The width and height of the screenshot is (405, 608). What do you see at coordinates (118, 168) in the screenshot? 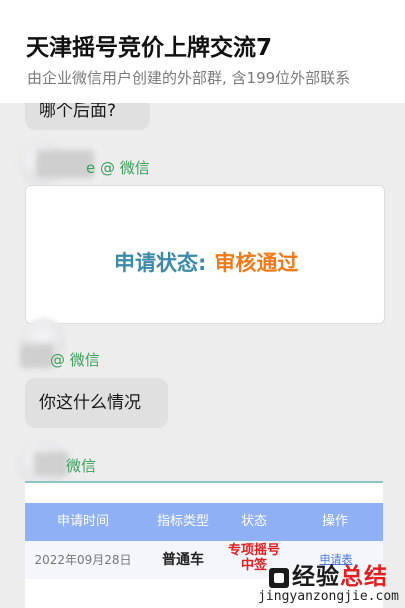
I see `sender-name: e @ 微信` at bounding box center [118, 168].